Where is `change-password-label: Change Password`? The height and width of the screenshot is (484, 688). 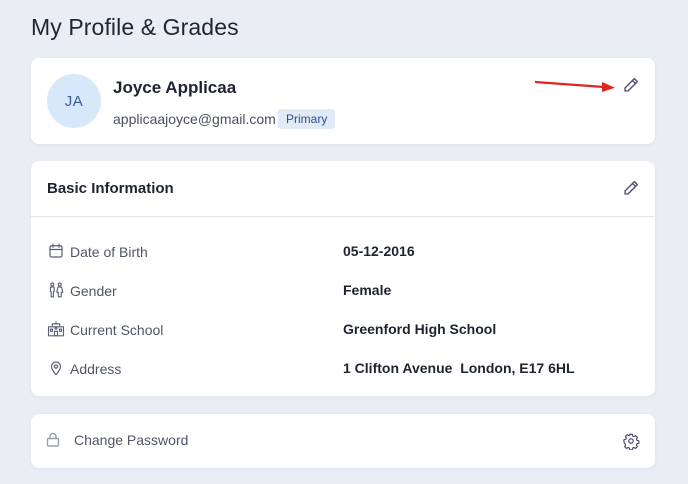 change-password-label: Change Password is located at coordinates (131, 440).